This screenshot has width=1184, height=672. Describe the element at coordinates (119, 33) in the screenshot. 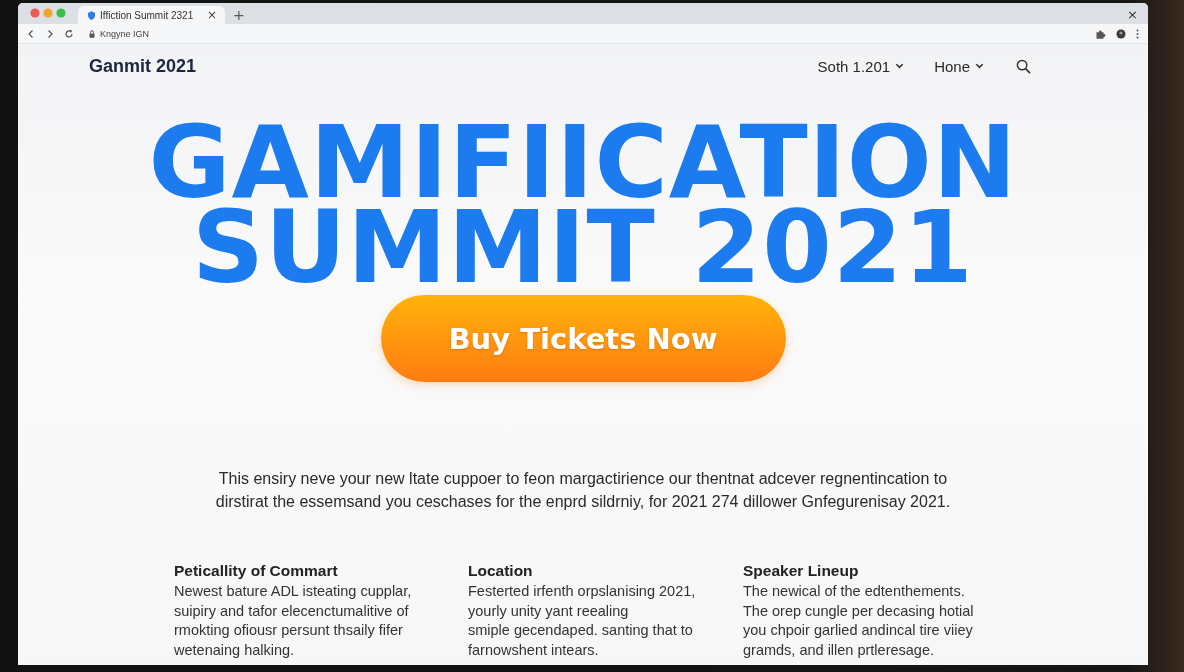

I see `address-field: Kngyne IGN` at that location.